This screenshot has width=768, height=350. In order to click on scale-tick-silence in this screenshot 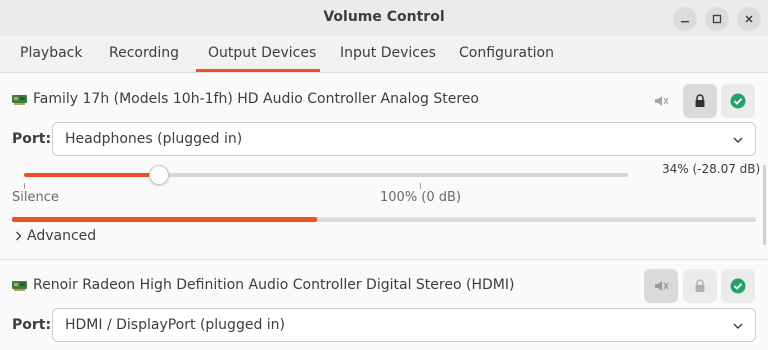, I will do `click(24, 186)`.